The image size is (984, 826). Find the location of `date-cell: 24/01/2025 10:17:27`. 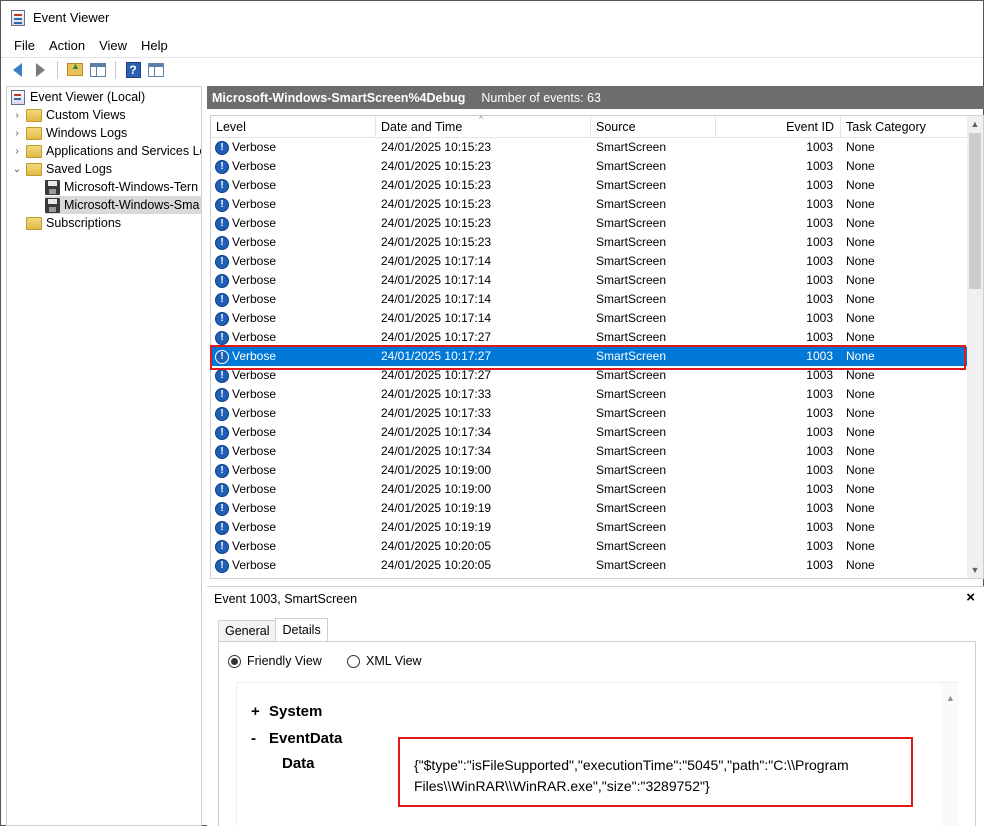

date-cell: 24/01/2025 10:17:27 is located at coordinates (436, 356).